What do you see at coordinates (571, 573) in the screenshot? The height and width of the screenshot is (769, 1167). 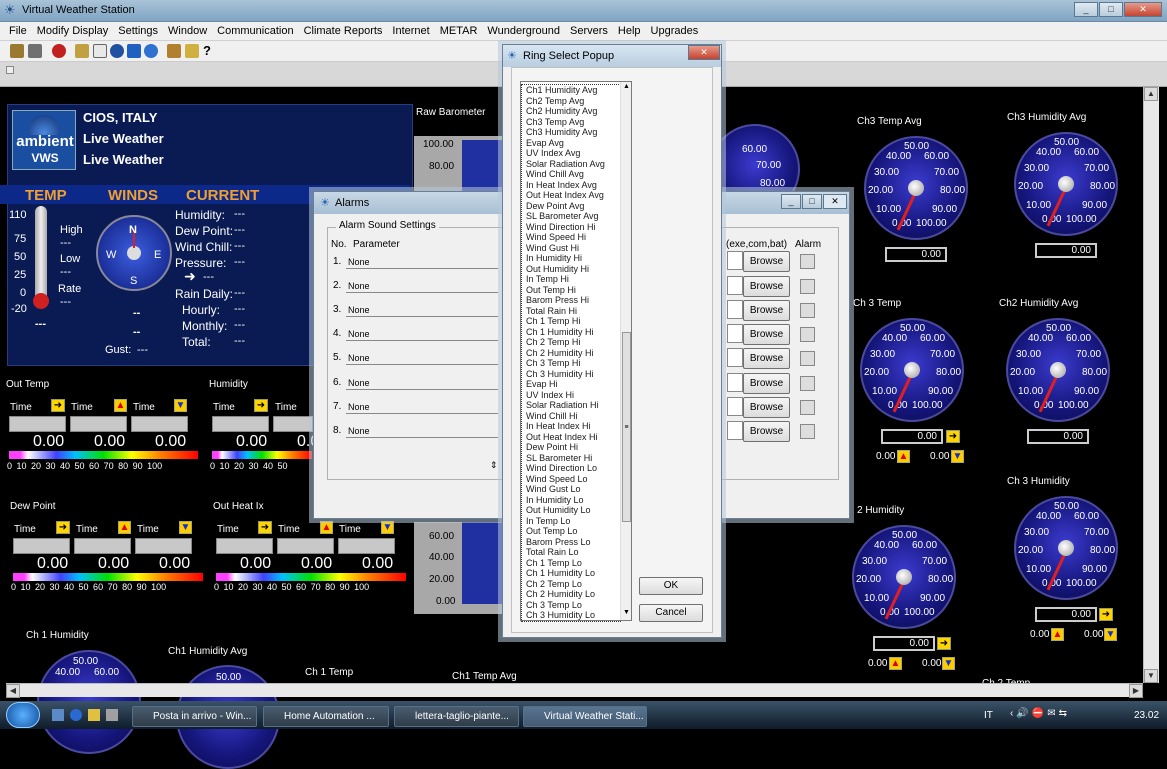 I see `ring-list-item: Ch 1 Humidity Lo` at bounding box center [571, 573].